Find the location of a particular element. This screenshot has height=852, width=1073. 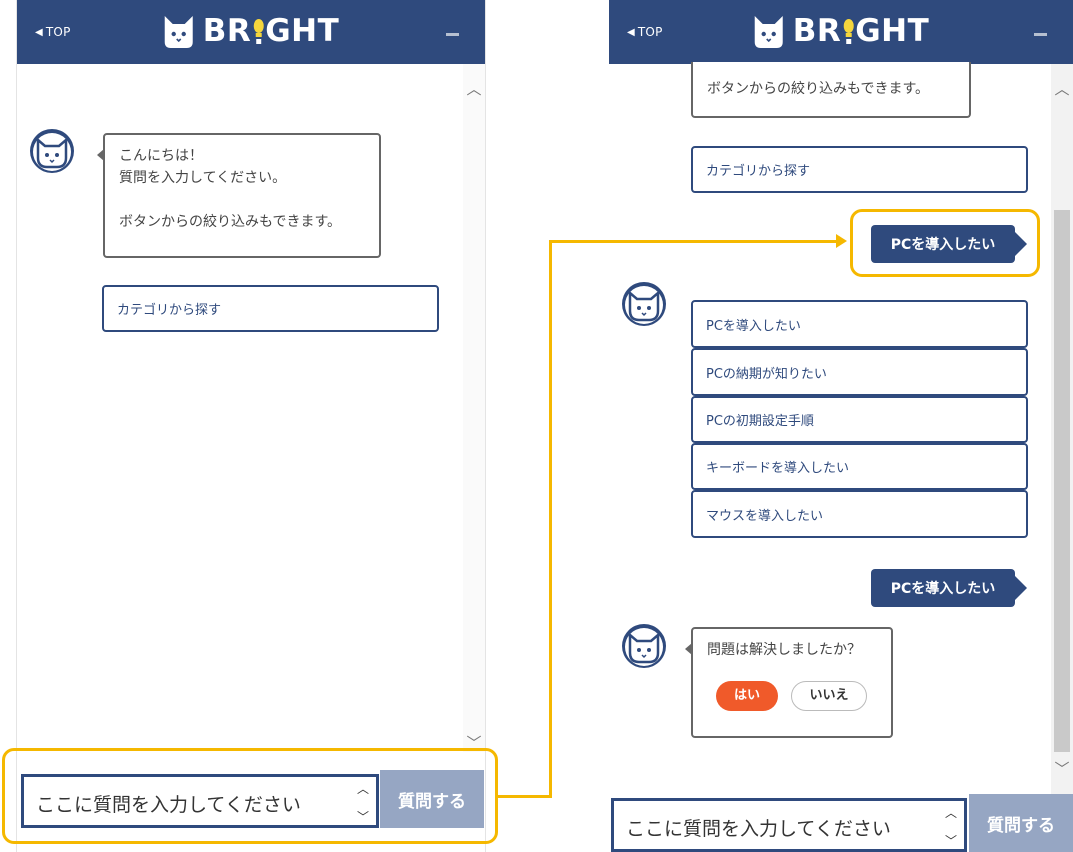

submit-question-button: 質問する is located at coordinates (1021, 823).